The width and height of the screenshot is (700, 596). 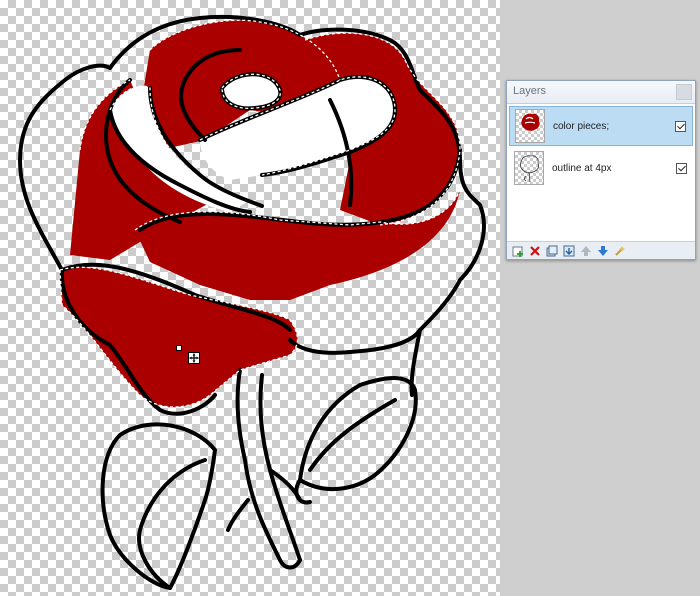 What do you see at coordinates (518, 251) in the screenshot?
I see `add-layer-icon` at bounding box center [518, 251].